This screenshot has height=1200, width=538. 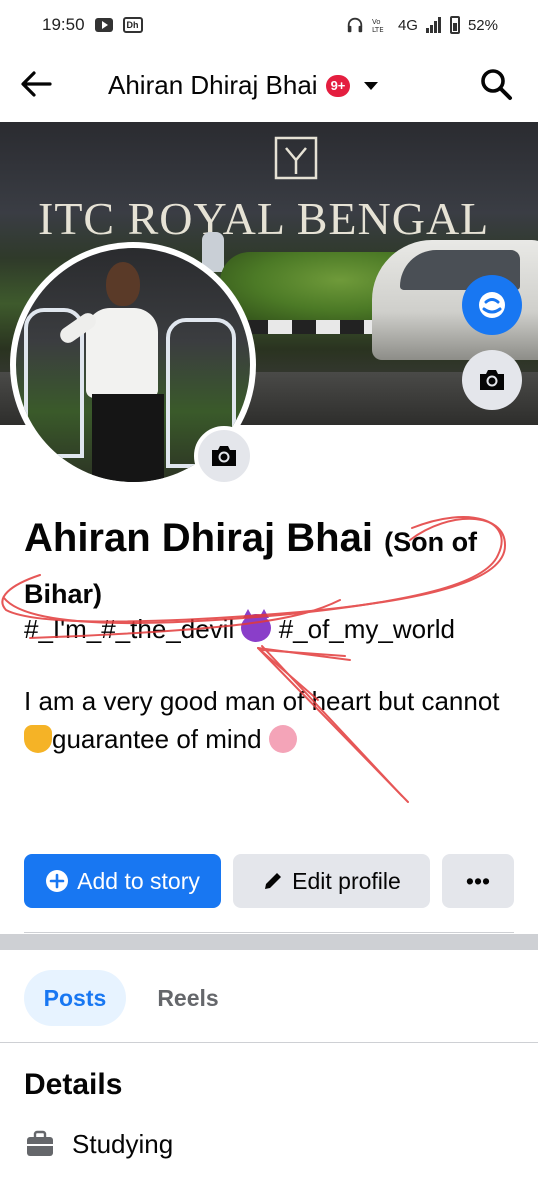 What do you see at coordinates (213, 85) in the screenshot?
I see `header-title: Ahiran Dhiraj Bhai` at bounding box center [213, 85].